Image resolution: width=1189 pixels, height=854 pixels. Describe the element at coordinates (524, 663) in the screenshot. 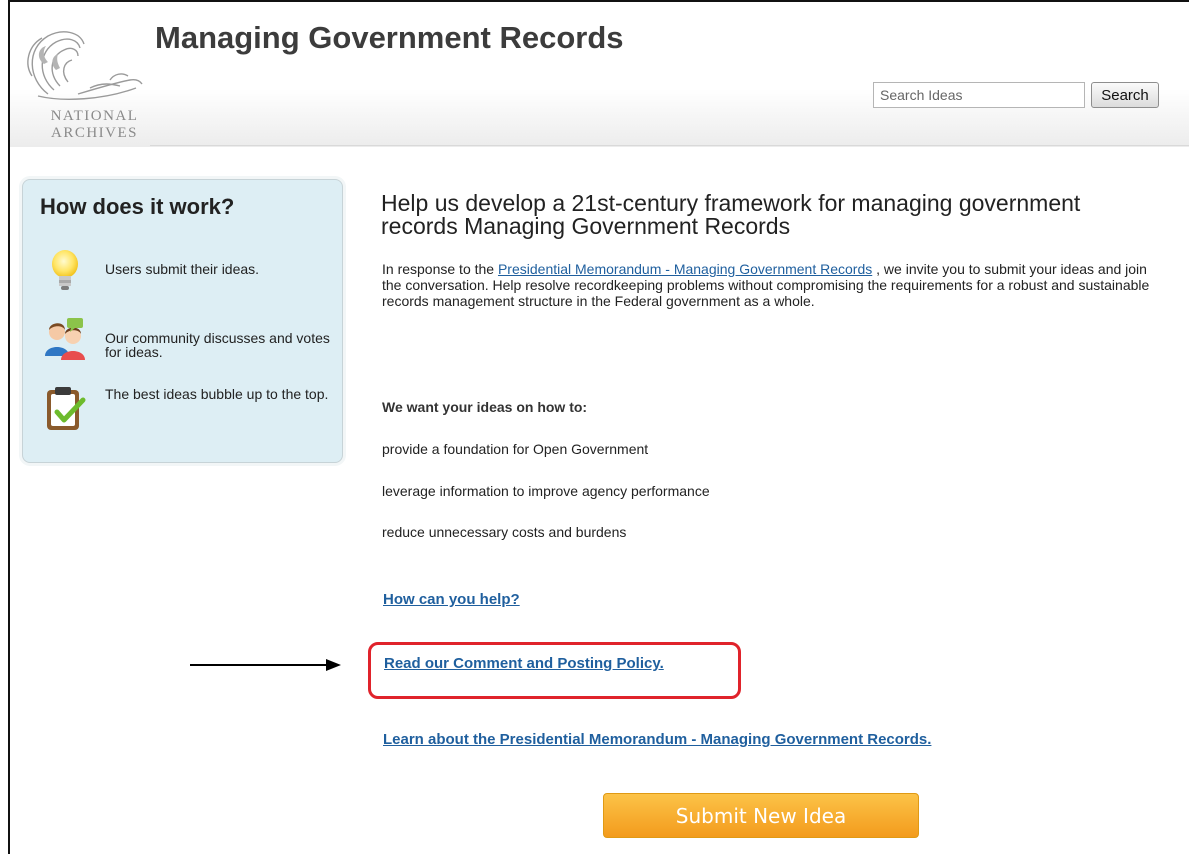

I see `comment-posting-policy-link: Read our Comment and Posting Policy.` at that location.